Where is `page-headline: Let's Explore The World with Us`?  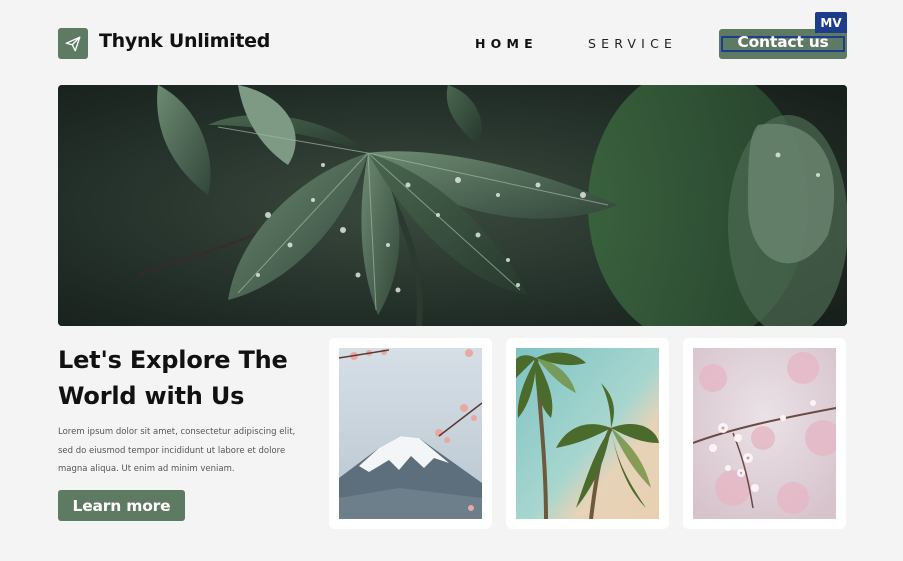
page-headline: Let's Explore The World with Us is located at coordinates (188, 378).